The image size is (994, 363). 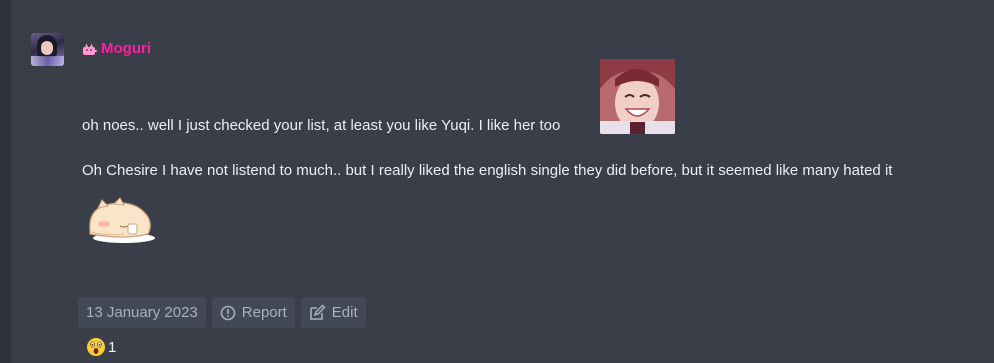 I want to click on astonished-face-emoji, so click(x=96, y=347).